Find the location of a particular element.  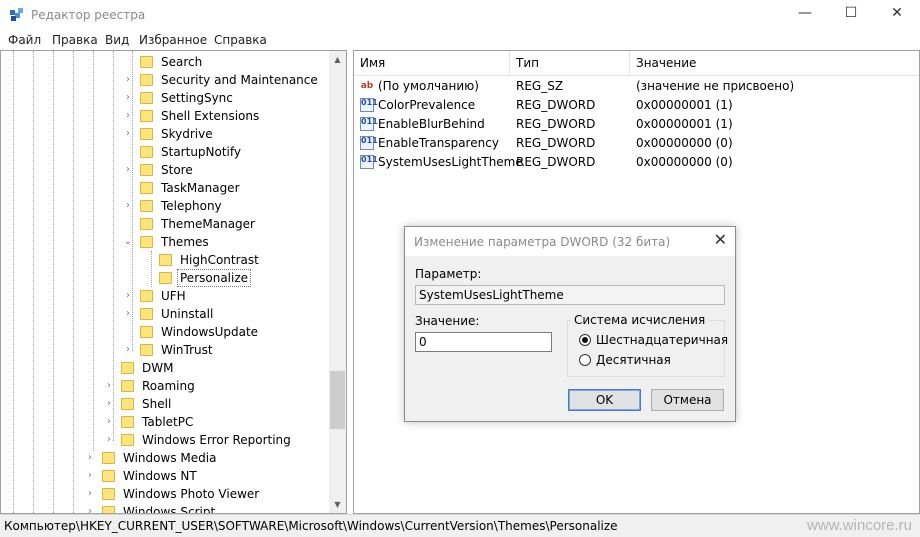

tree-item-personalize: Personalize is located at coordinates (240, 278).